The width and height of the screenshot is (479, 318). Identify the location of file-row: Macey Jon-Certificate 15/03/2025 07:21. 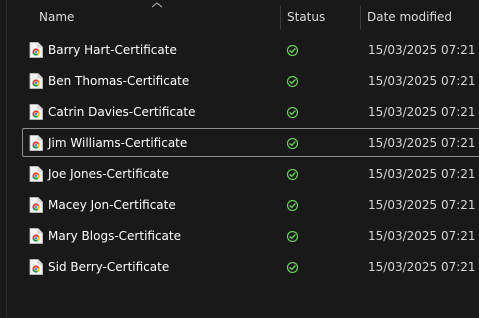
(250, 204).